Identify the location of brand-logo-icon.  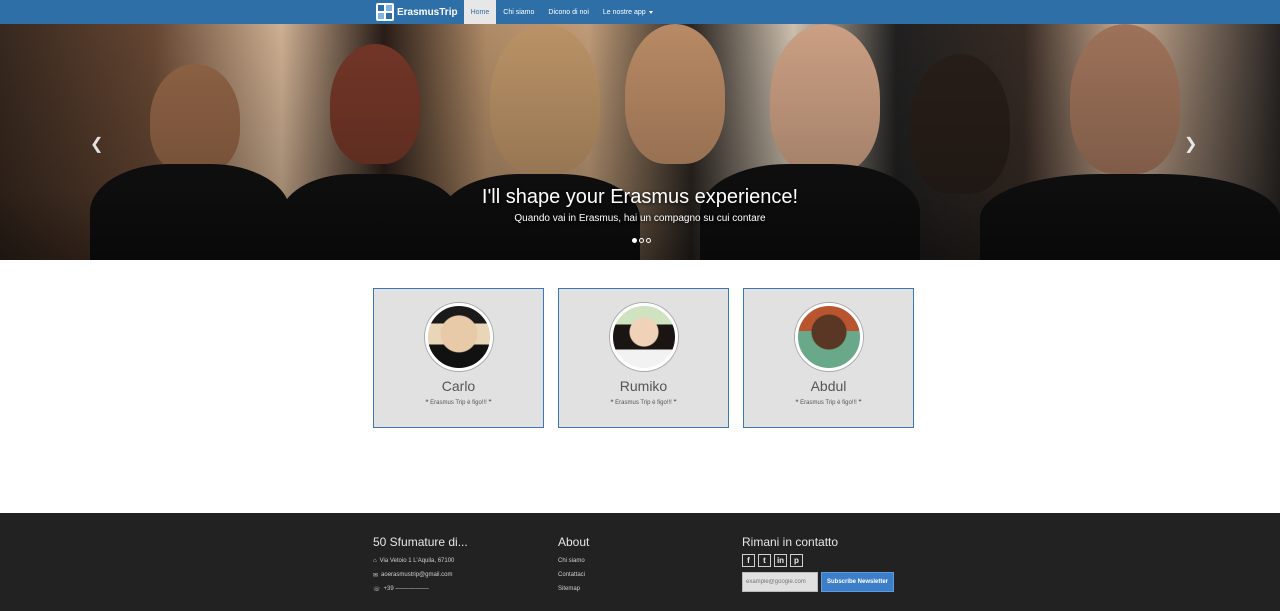
(385, 12).